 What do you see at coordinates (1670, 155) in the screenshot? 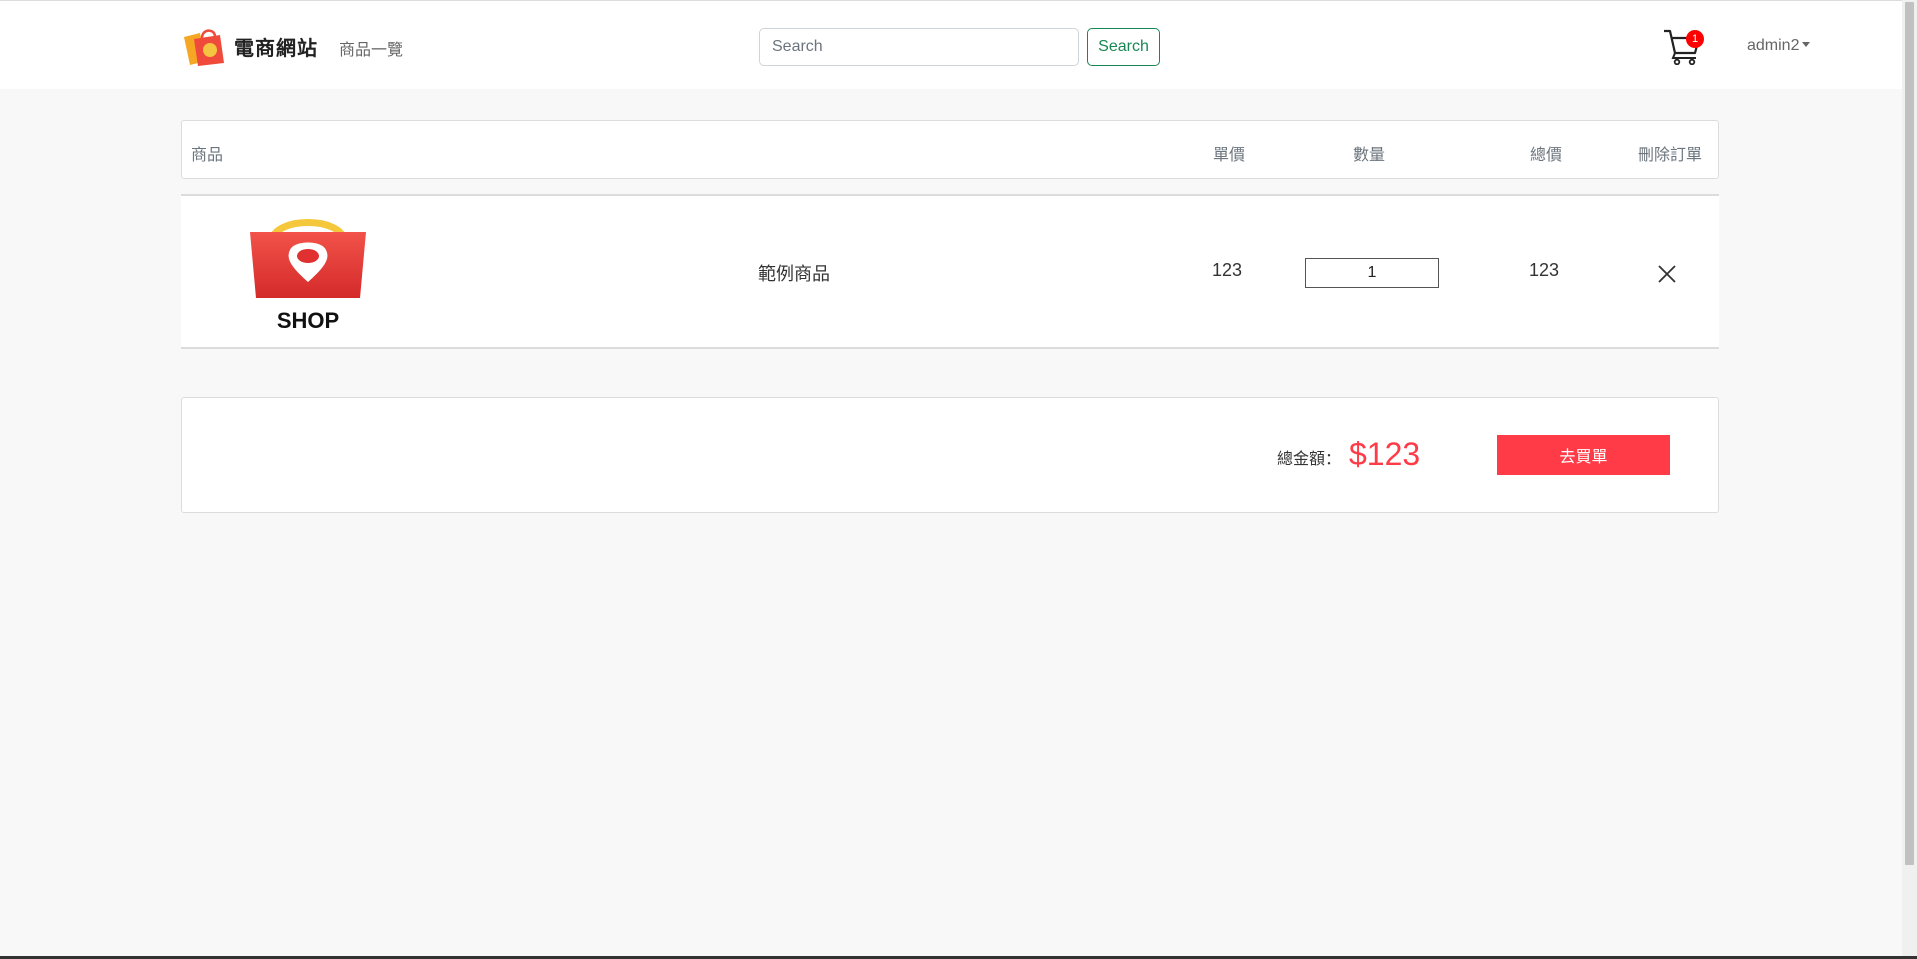
I see `header-delete: 刪除訂單` at bounding box center [1670, 155].